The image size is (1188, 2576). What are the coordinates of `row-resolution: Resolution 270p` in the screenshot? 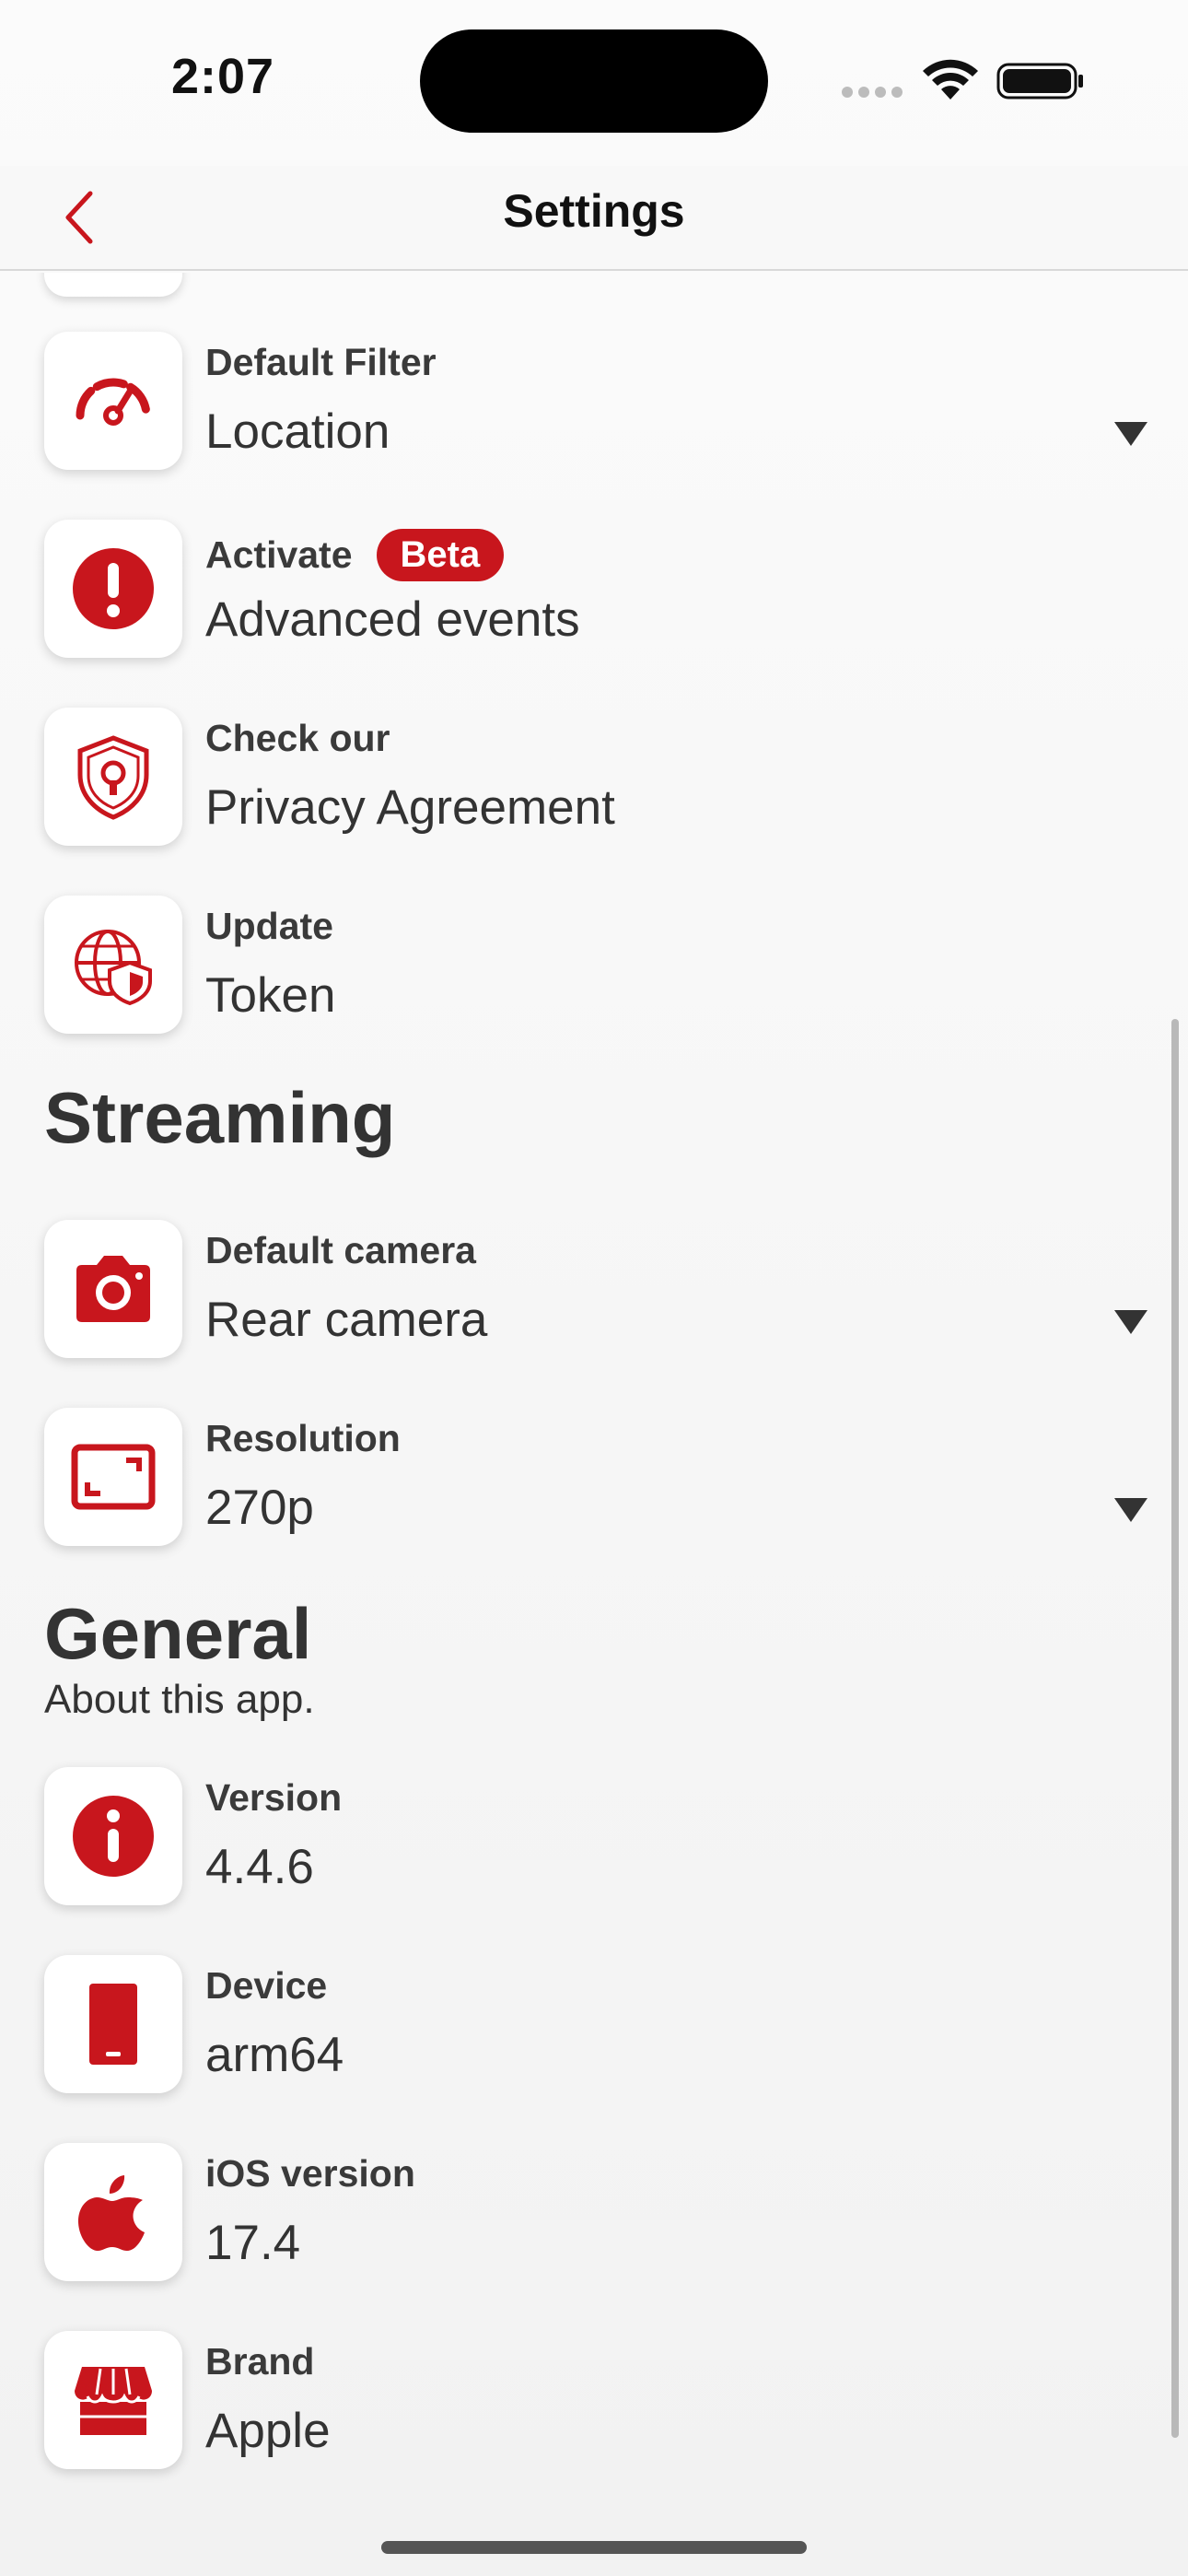 It's located at (596, 1477).